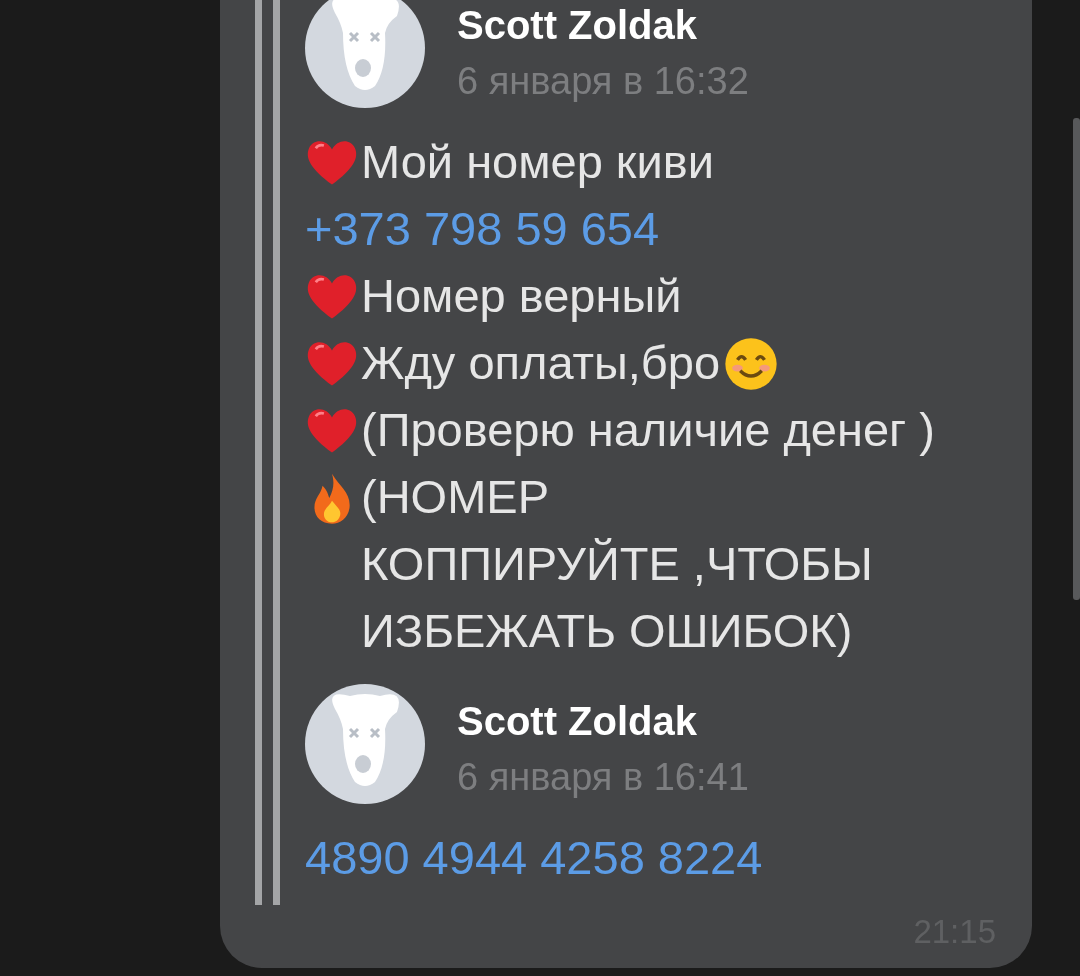 The width and height of the screenshot is (1080, 976). What do you see at coordinates (521, 296) in the screenshot?
I see `message-text: Номер верный` at bounding box center [521, 296].